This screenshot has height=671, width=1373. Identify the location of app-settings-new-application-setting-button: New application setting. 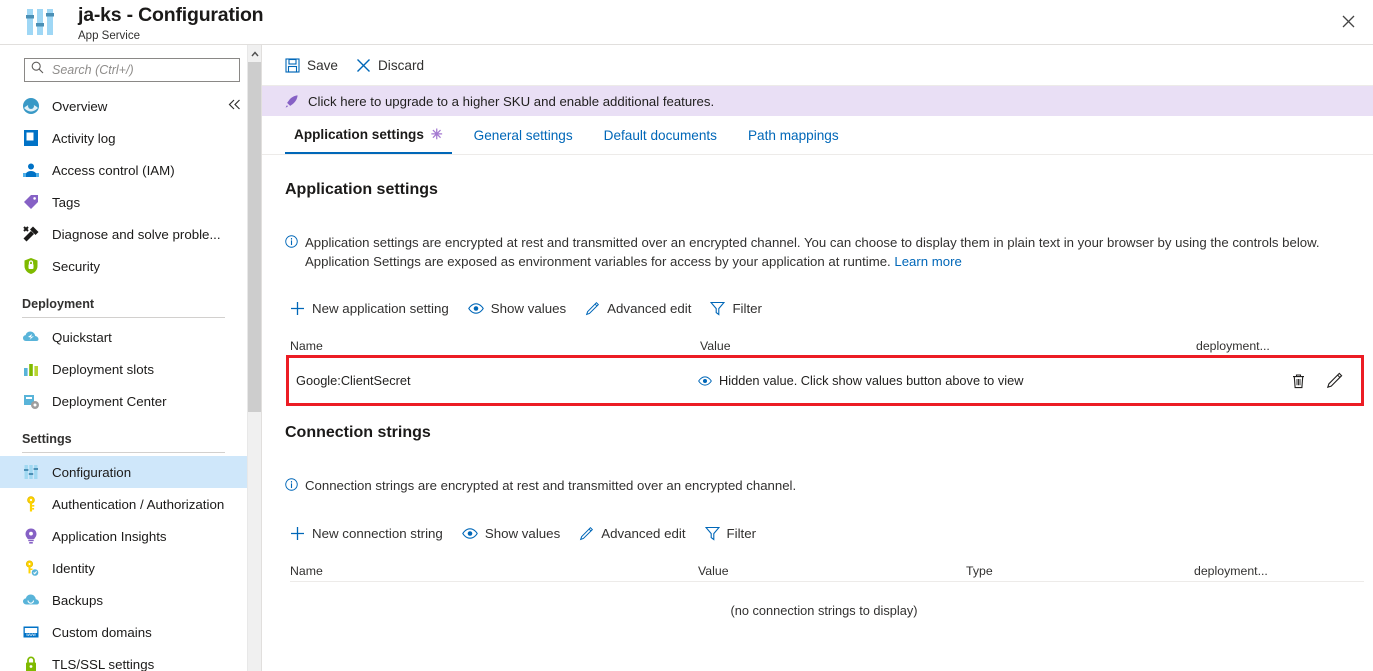
(369, 308).